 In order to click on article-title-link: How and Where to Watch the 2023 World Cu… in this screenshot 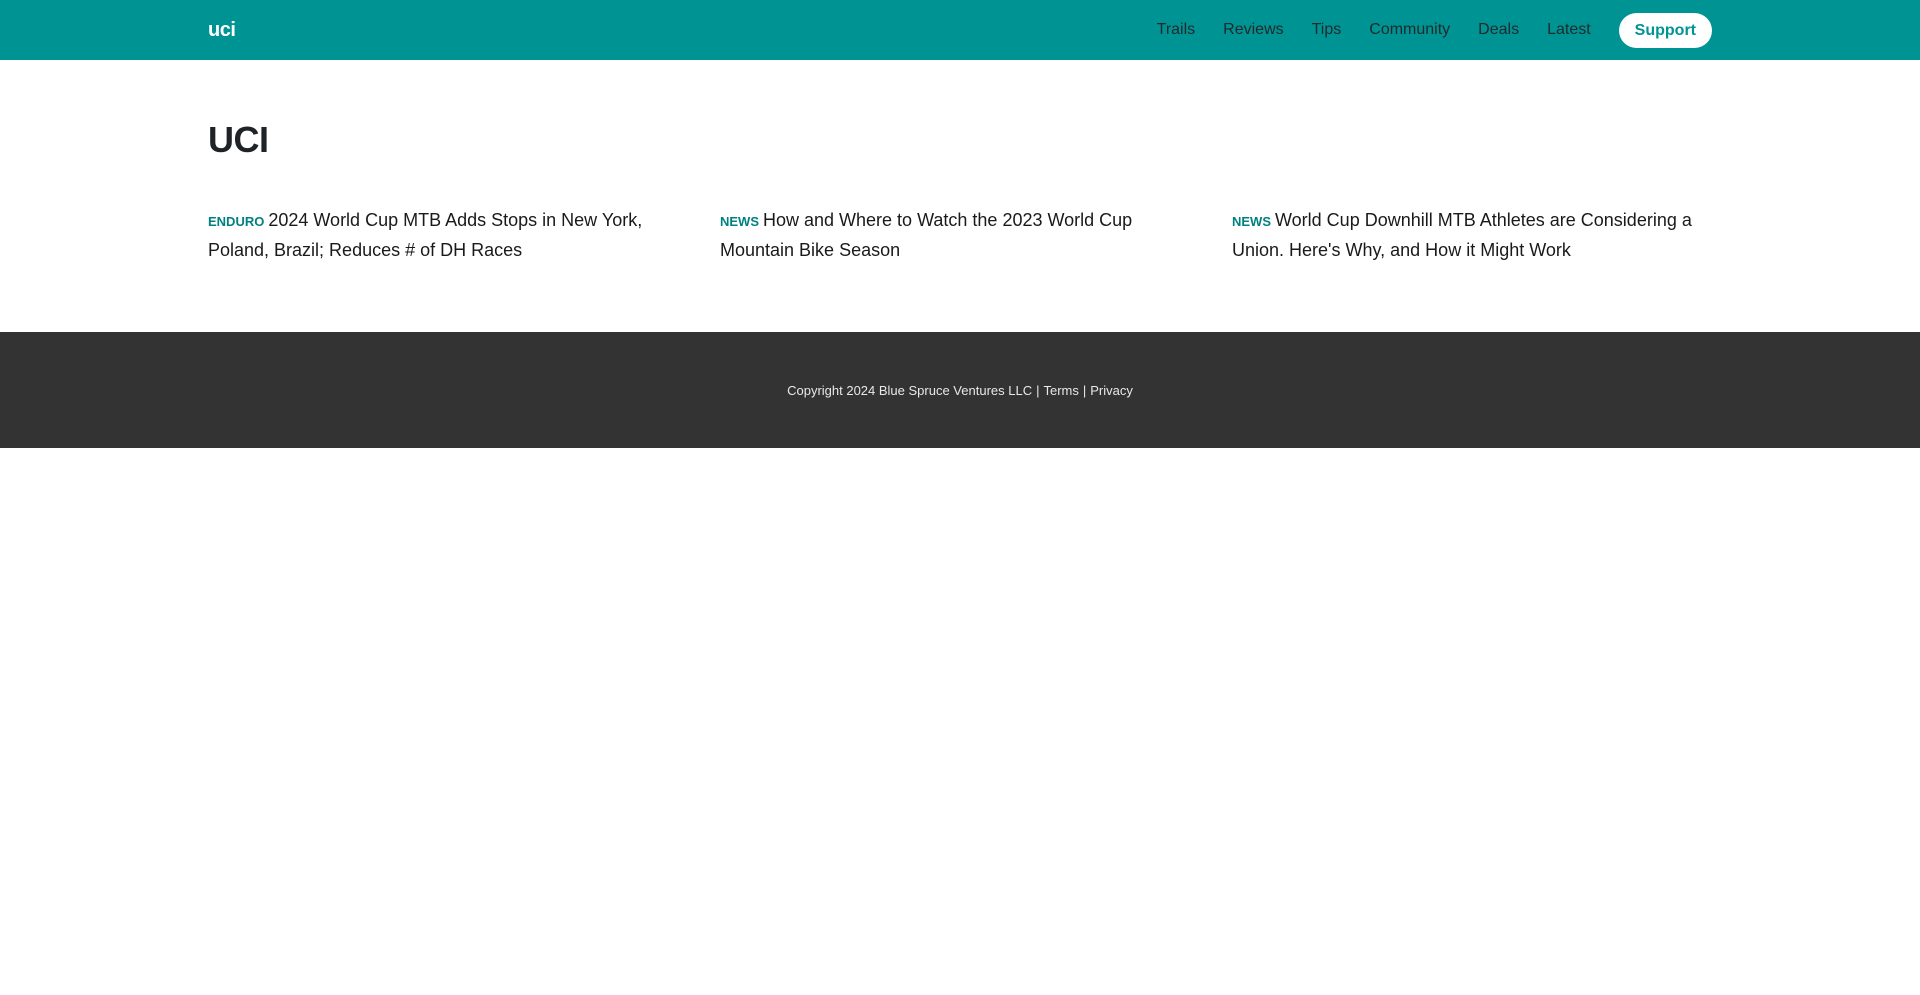, I will do `click(926, 235)`.